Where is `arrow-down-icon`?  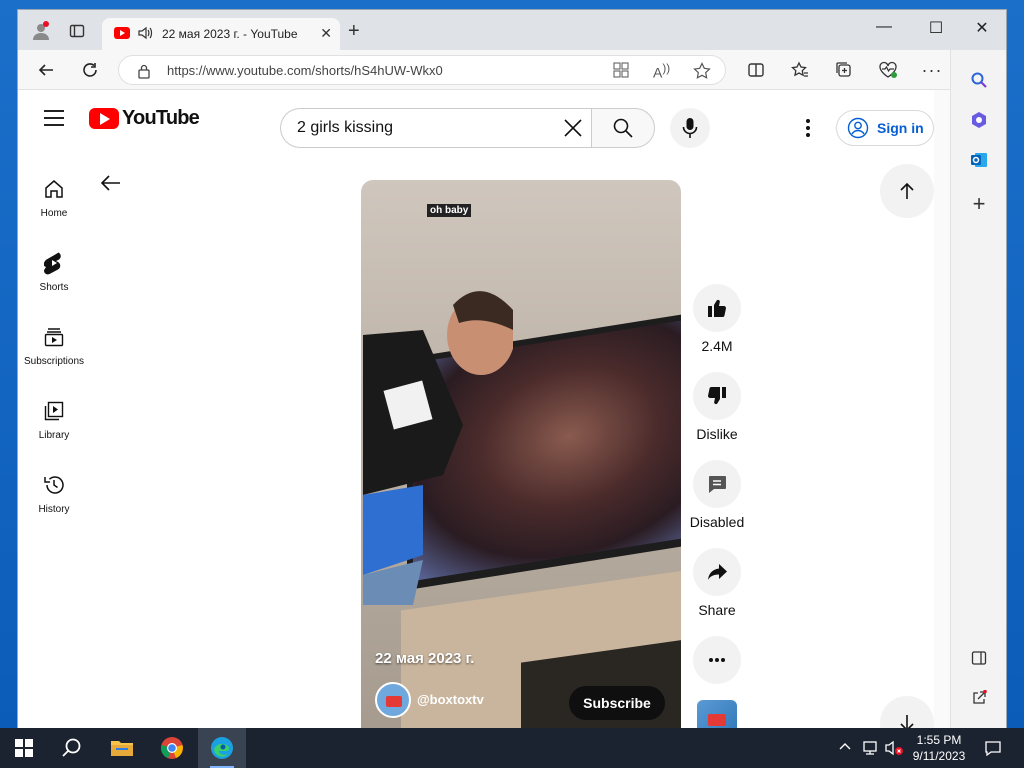
arrow-down-icon is located at coordinates (907, 721).